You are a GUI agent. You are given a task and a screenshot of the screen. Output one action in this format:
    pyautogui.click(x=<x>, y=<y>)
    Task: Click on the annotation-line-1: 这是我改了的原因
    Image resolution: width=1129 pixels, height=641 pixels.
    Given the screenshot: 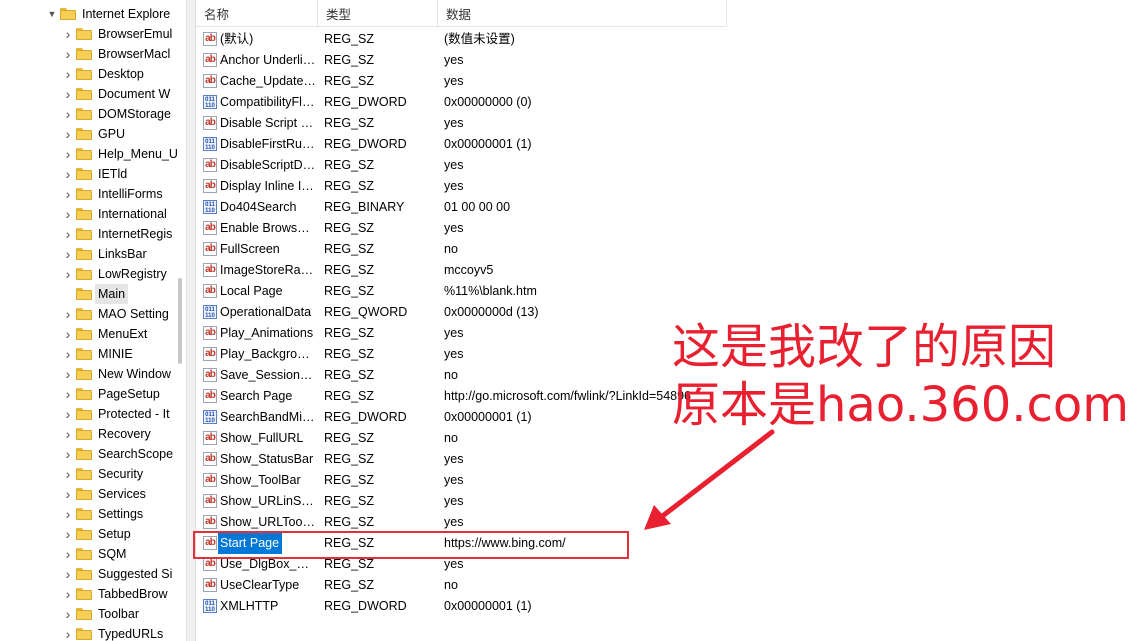 What is the action you would take?
    pyautogui.click(x=864, y=347)
    